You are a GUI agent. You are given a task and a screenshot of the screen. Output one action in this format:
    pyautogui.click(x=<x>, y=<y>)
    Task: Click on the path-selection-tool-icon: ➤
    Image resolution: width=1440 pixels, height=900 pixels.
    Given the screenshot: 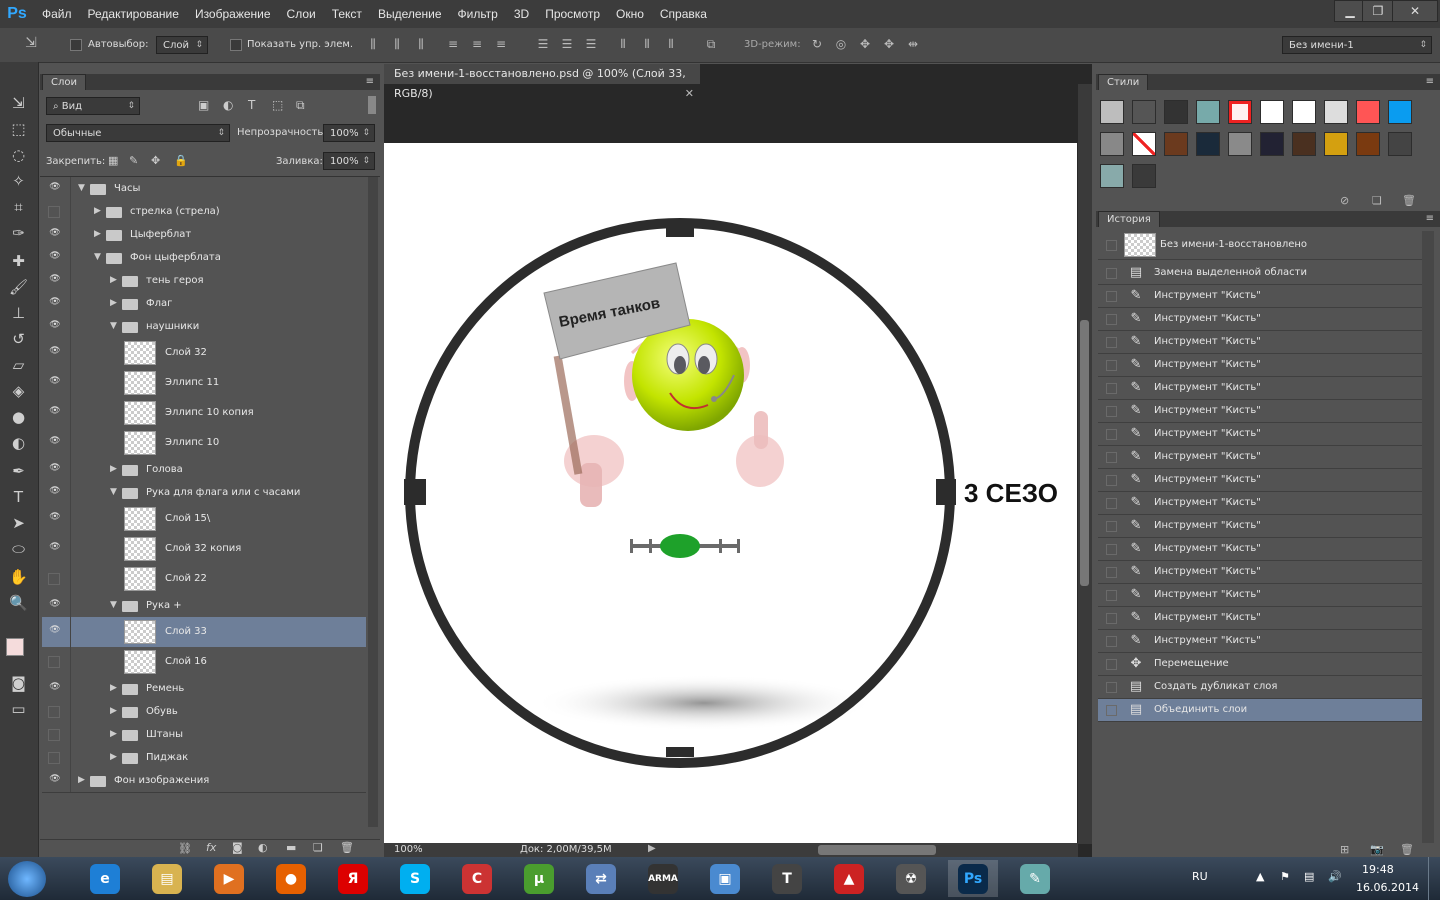 What is the action you would take?
    pyautogui.click(x=18, y=523)
    